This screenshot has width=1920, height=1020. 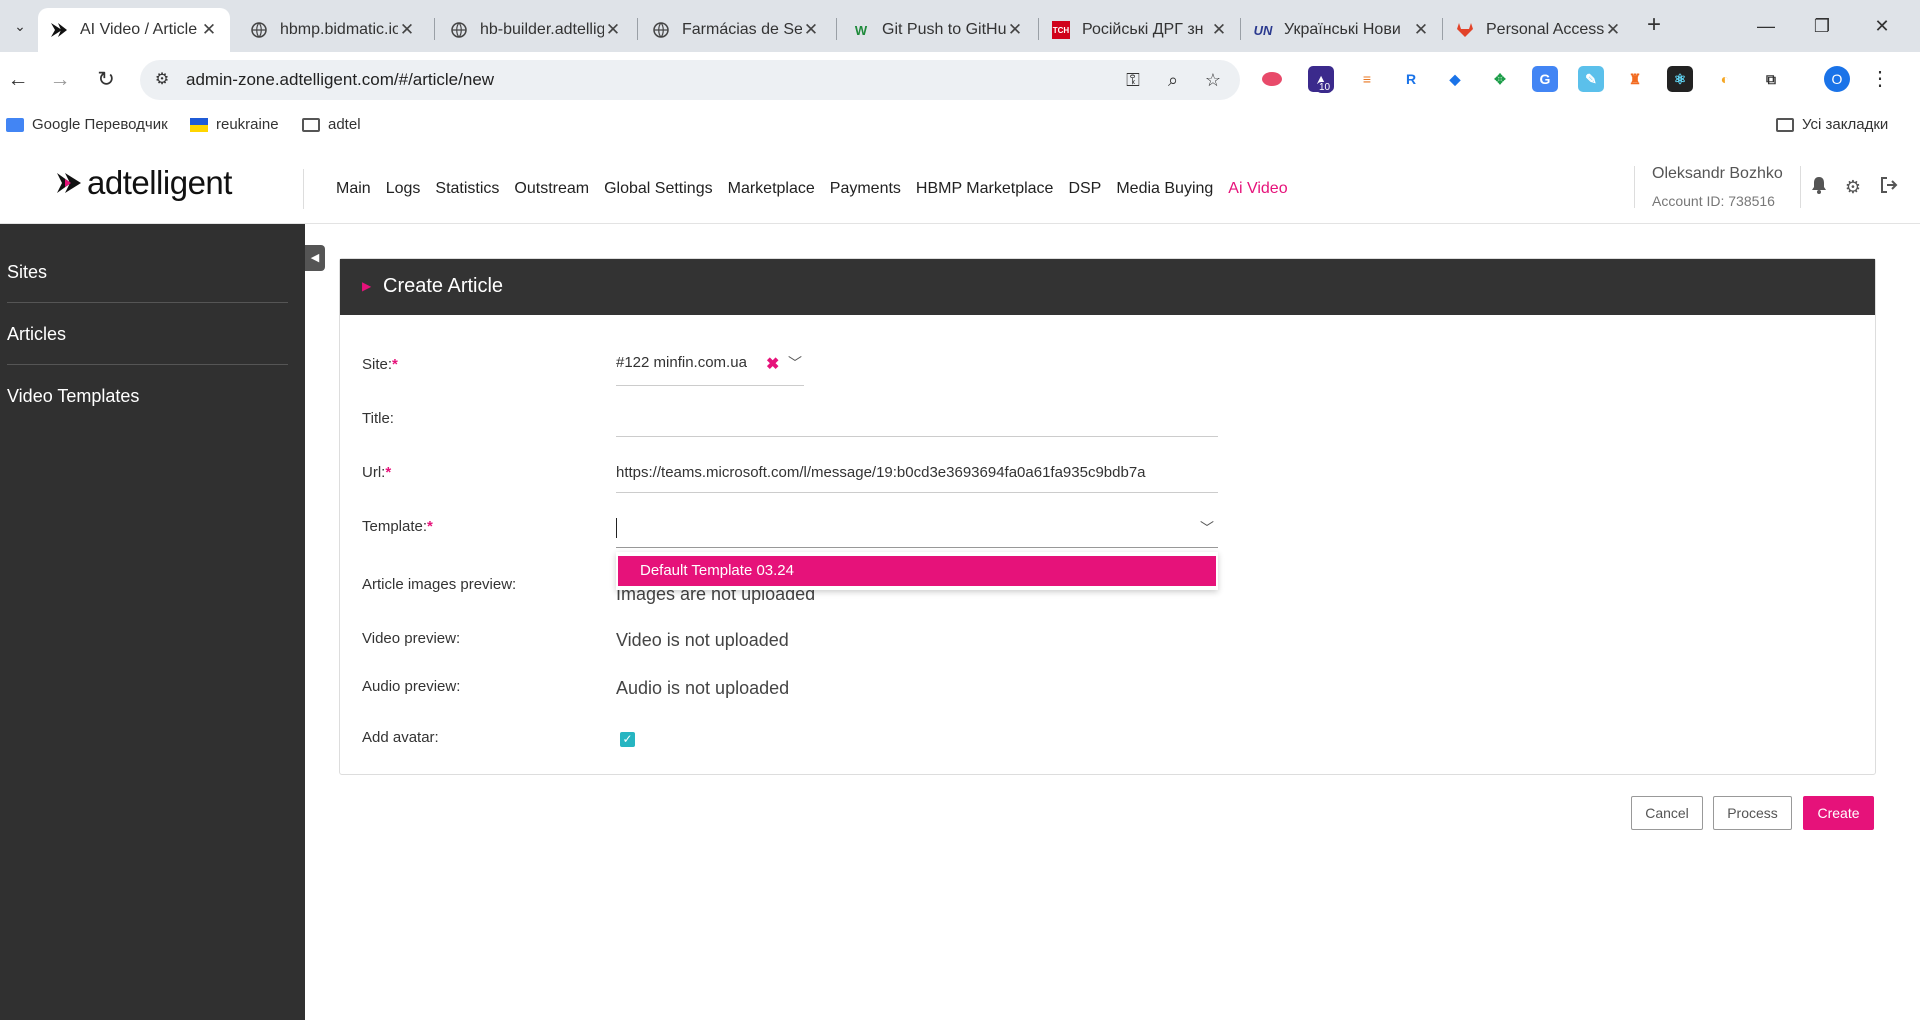 What do you see at coordinates (1257, 189) in the screenshot?
I see `nav-ai-video: Ai Video` at bounding box center [1257, 189].